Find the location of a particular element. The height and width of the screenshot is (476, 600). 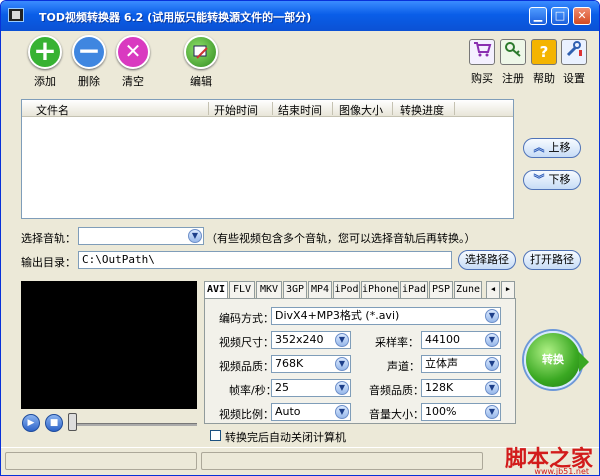

tab-zune: Zune is located at coordinates (468, 289).